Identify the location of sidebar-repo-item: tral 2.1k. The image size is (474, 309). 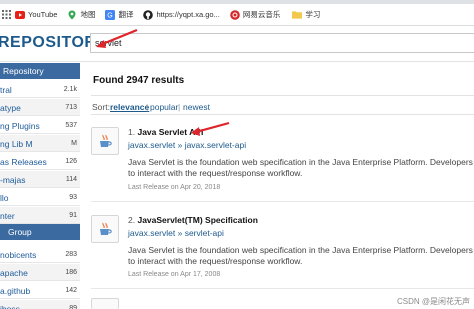
(40, 89).